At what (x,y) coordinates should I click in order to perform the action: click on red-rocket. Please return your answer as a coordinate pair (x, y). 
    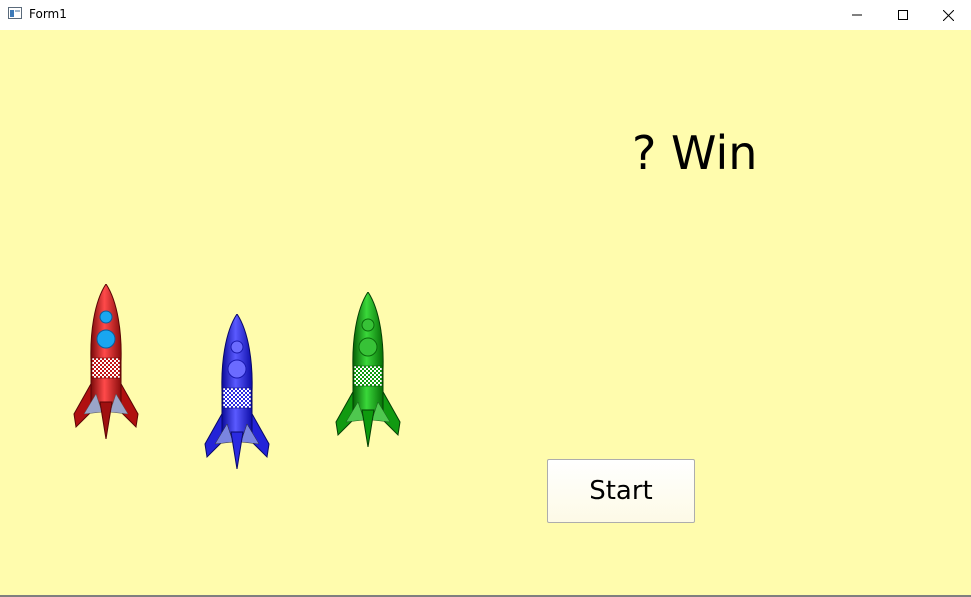
    Looking at the image, I should click on (106, 361).